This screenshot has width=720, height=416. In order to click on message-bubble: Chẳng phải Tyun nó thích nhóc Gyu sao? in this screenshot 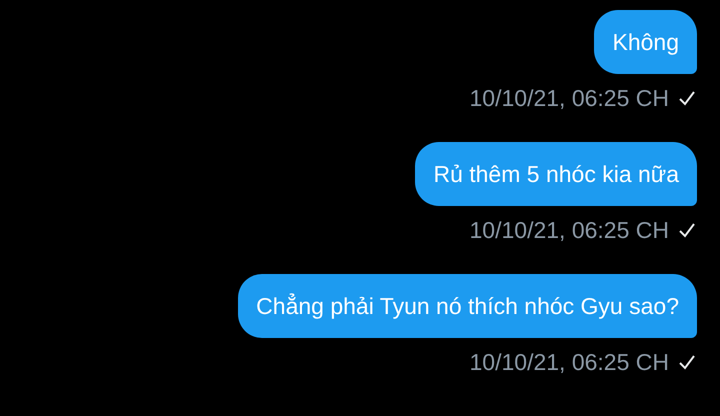, I will do `click(467, 306)`.